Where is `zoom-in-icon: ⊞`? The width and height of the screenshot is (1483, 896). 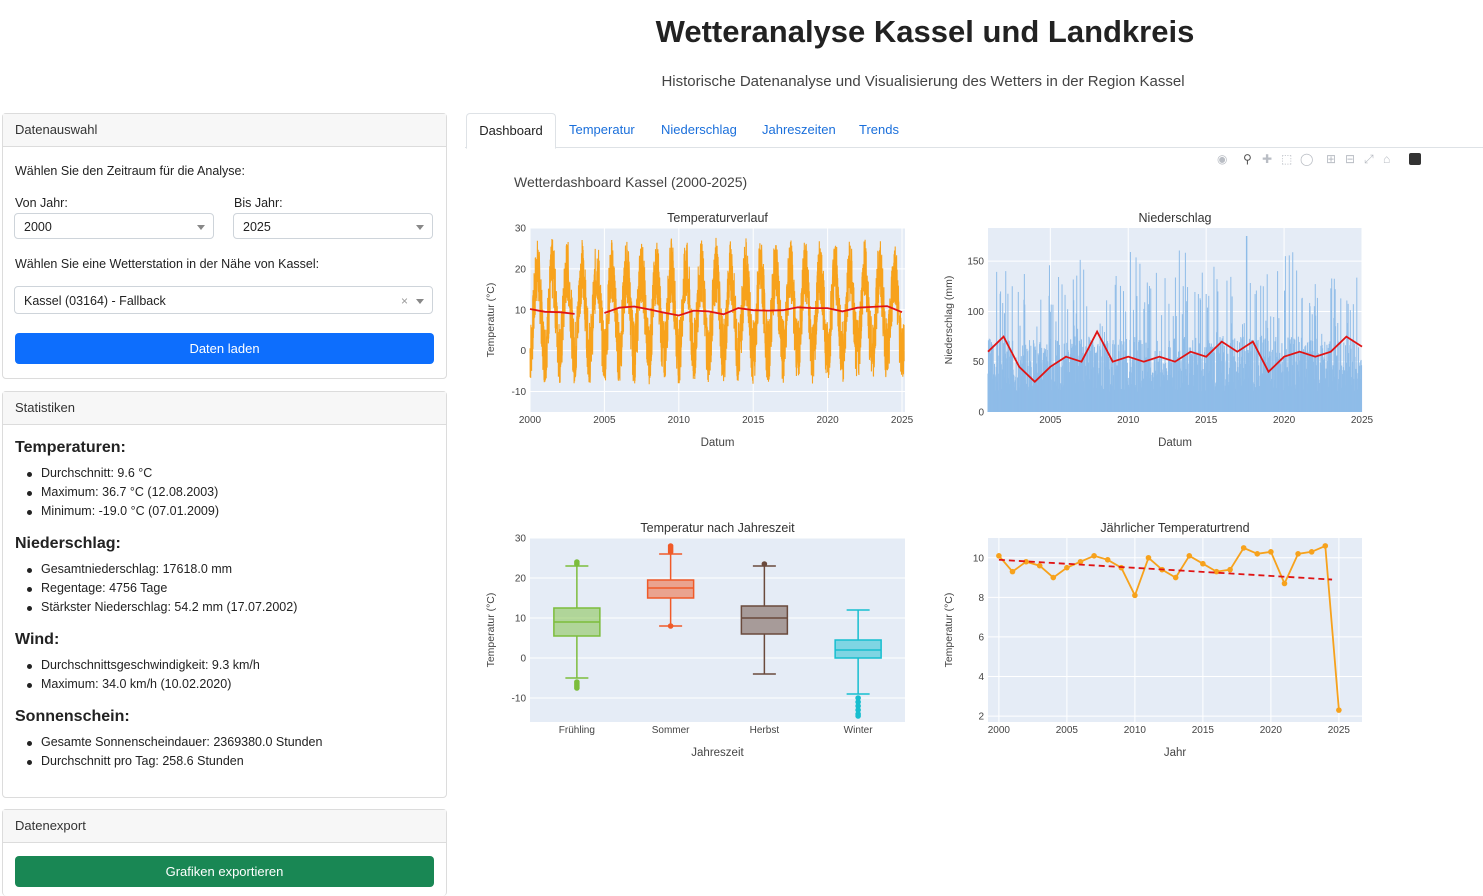 zoom-in-icon: ⊞ is located at coordinates (1331, 159).